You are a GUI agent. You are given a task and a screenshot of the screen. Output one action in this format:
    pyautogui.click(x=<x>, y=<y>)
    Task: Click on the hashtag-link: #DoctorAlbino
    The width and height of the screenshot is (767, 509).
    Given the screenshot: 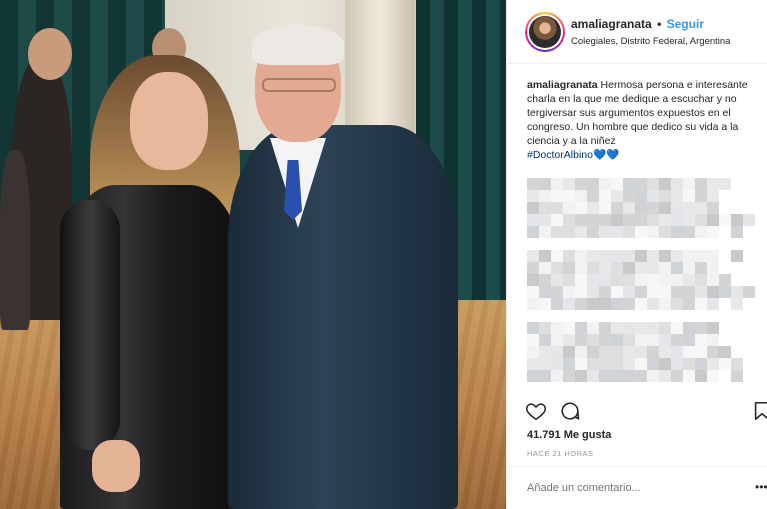 What is the action you would take?
    pyautogui.click(x=560, y=155)
    